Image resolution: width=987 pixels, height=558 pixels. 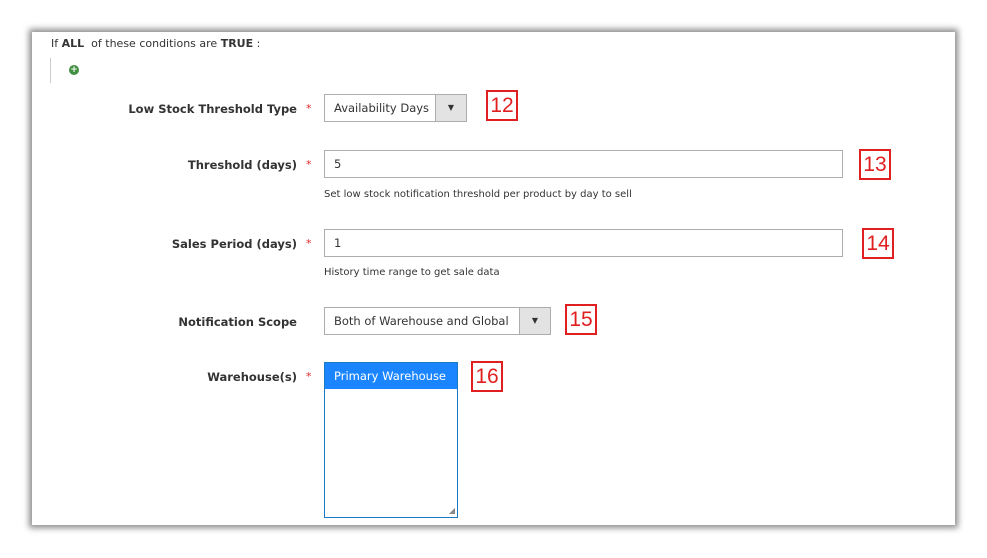 I want to click on threshold-days-input: 5, so click(x=583, y=164).